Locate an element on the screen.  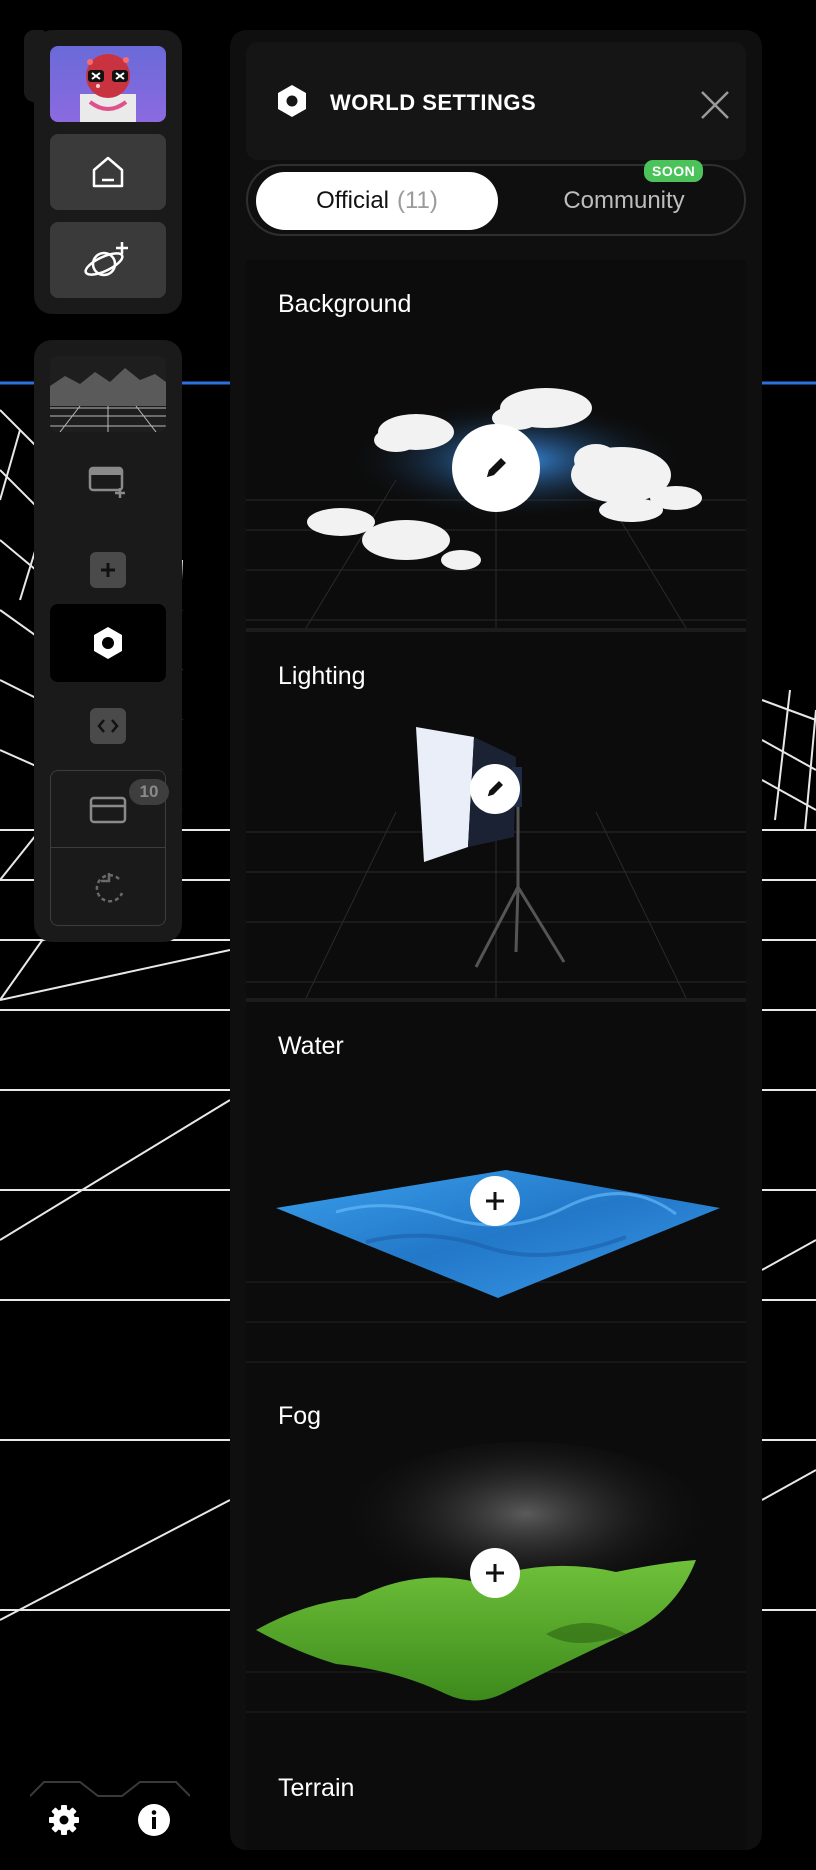
add-water-button is located at coordinates (495, 1201).